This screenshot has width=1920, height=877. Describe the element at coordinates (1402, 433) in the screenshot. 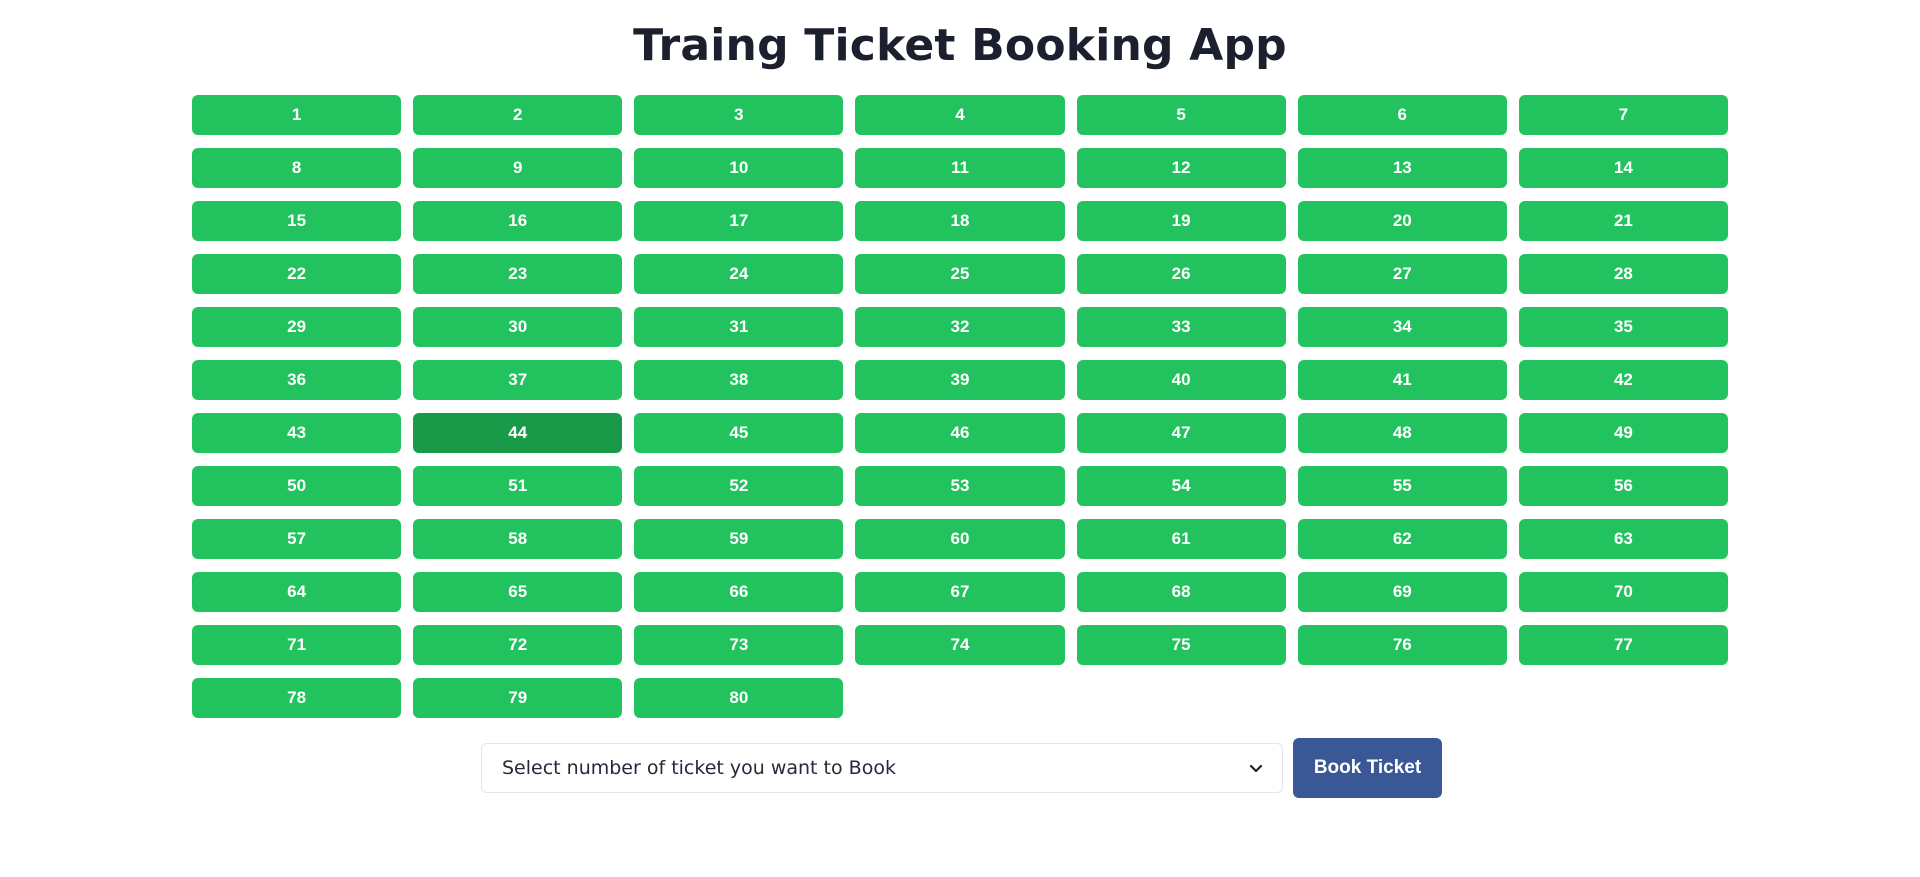

I see `seat-button: 48` at that location.